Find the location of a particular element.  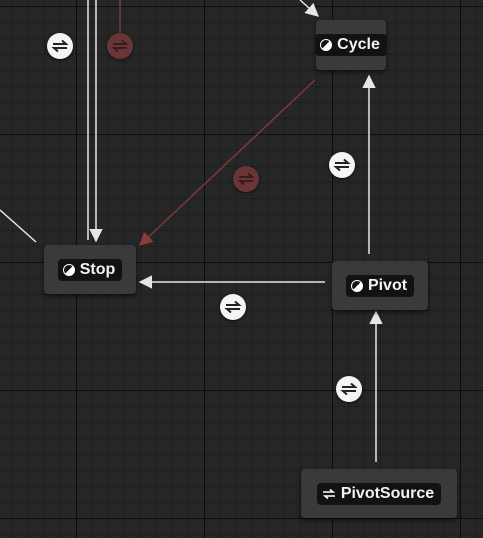

conduit-node-label: PivotSource is located at coordinates (387, 493).